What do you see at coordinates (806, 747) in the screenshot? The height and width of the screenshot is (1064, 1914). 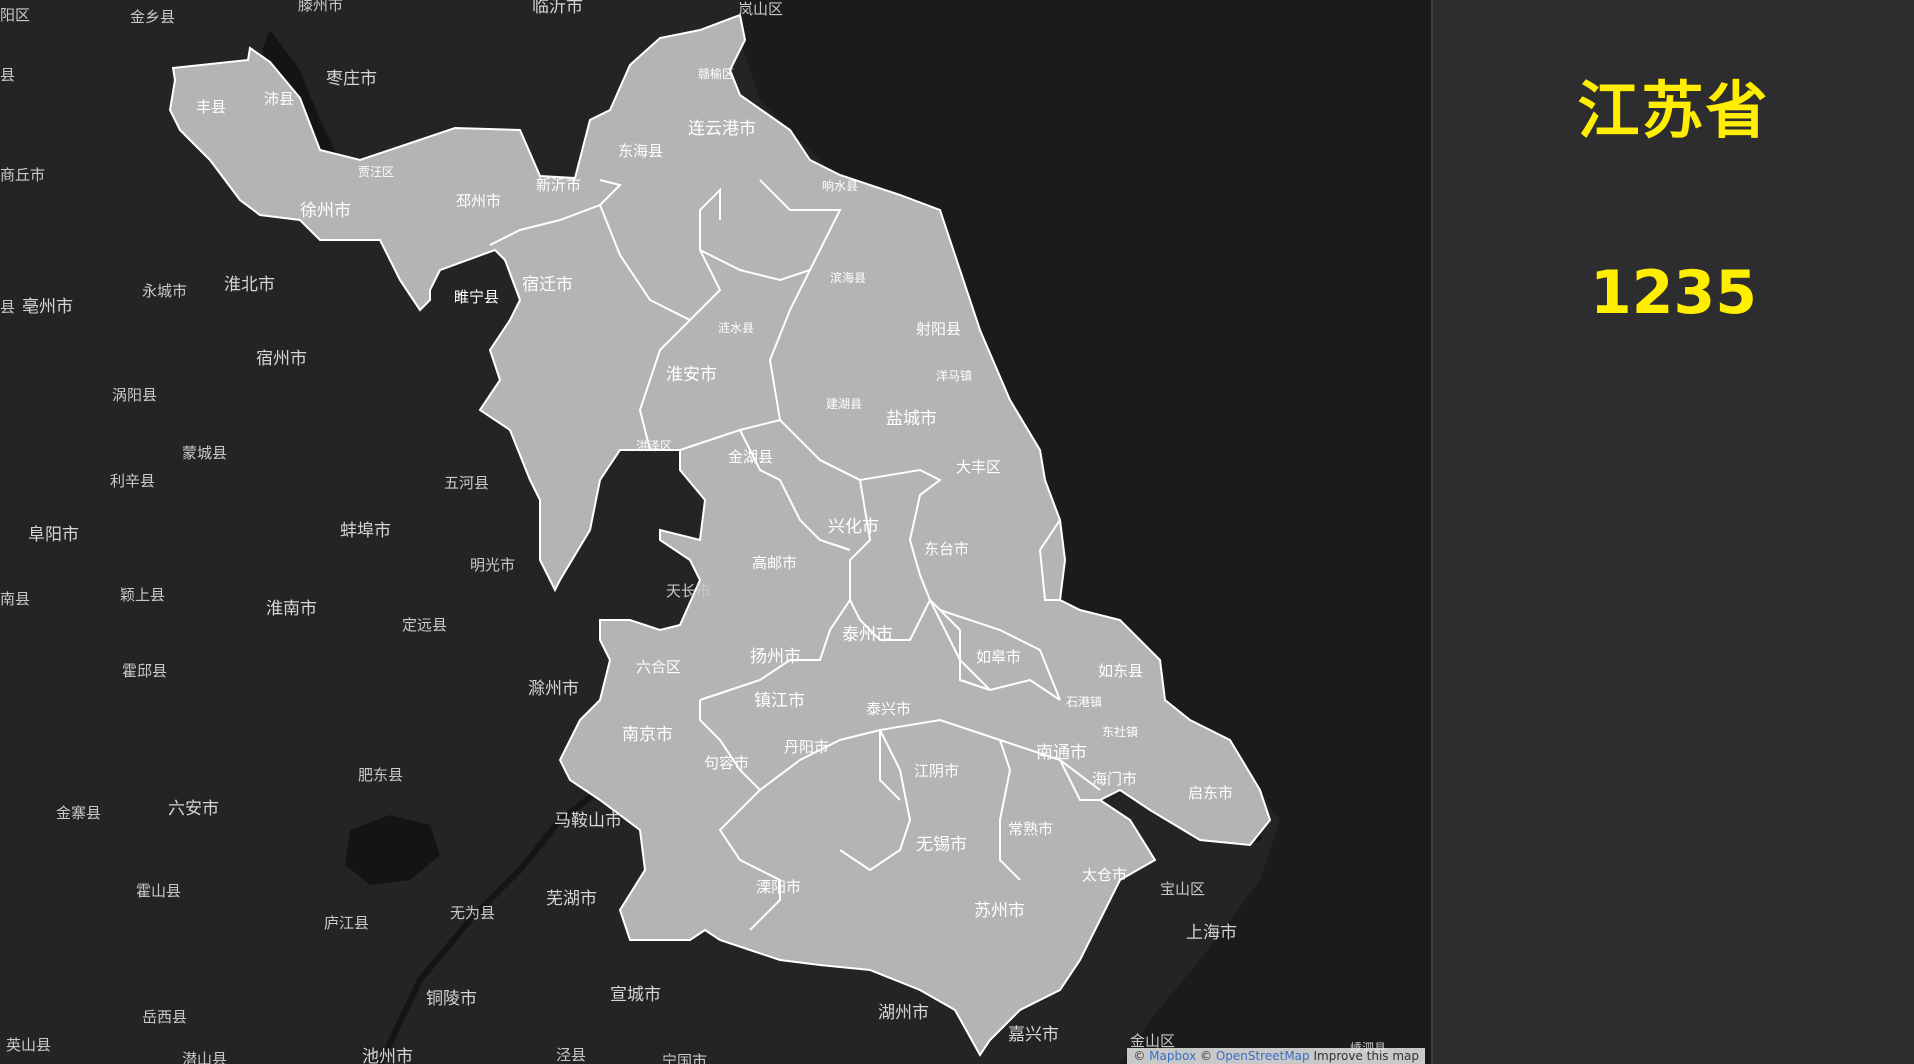 I see `place-label: 丹阳市` at bounding box center [806, 747].